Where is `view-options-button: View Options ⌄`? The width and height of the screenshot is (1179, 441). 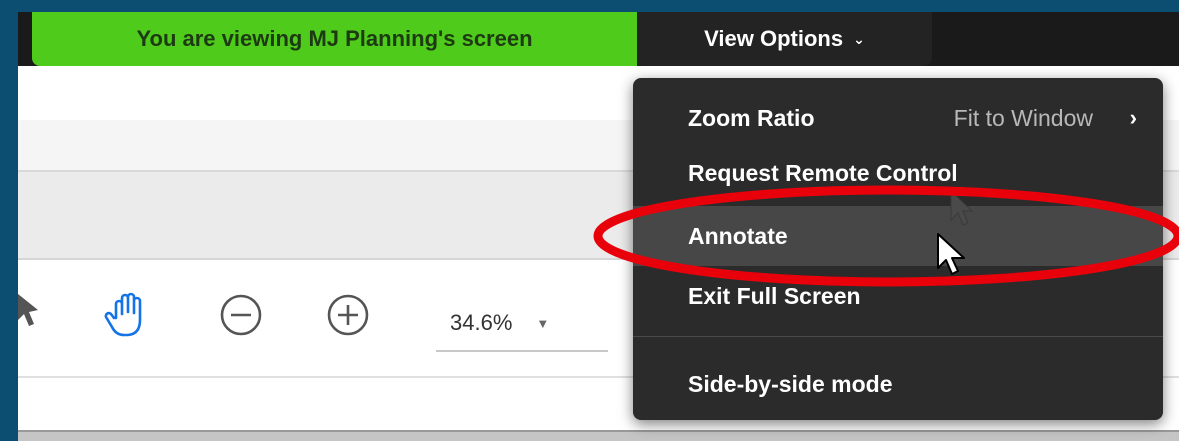
view-options-button: View Options ⌄ is located at coordinates (784, 39).